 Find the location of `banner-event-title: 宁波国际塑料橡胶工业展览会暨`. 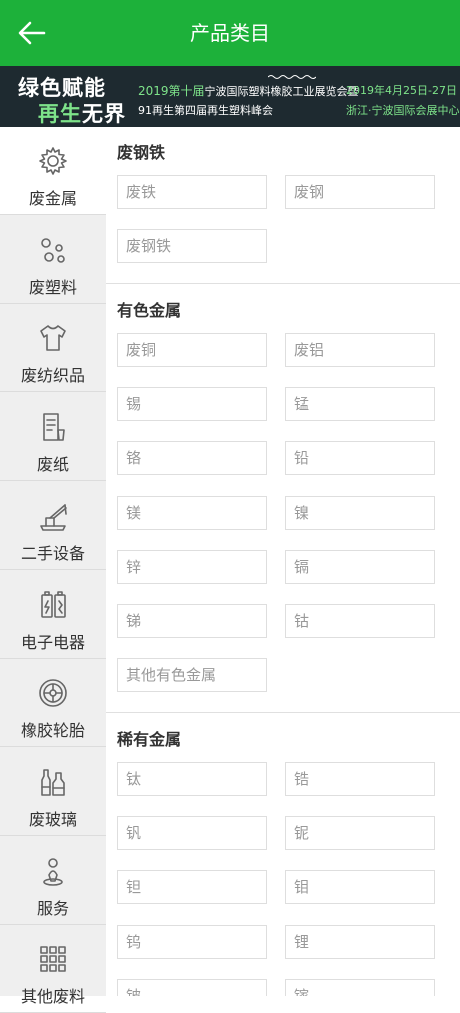

banner-event-title: 宁波国际塑料橡胶工业展览会暨 is located at coordinates (281, 91).